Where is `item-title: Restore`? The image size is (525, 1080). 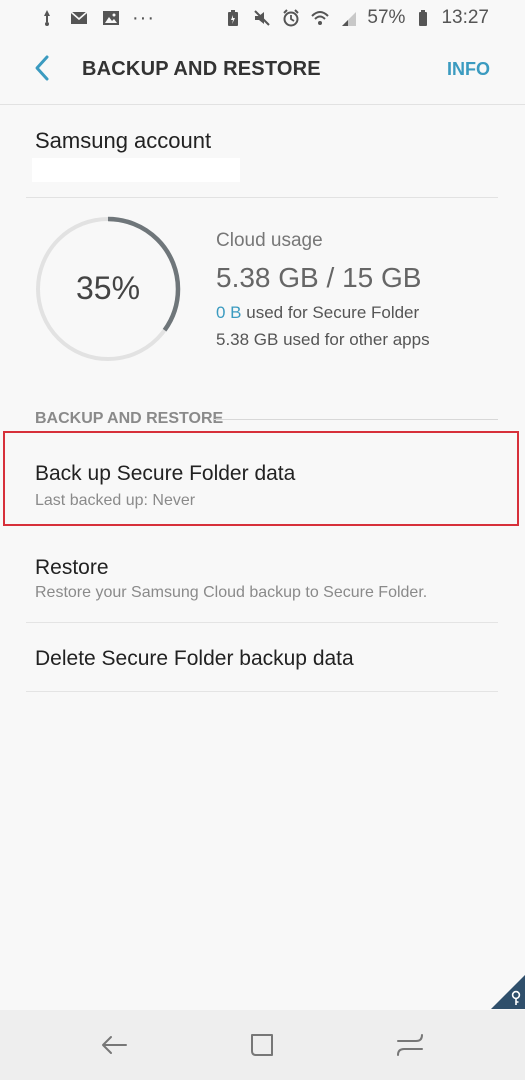
item-title: Restore is located at coordinates (72, 567).